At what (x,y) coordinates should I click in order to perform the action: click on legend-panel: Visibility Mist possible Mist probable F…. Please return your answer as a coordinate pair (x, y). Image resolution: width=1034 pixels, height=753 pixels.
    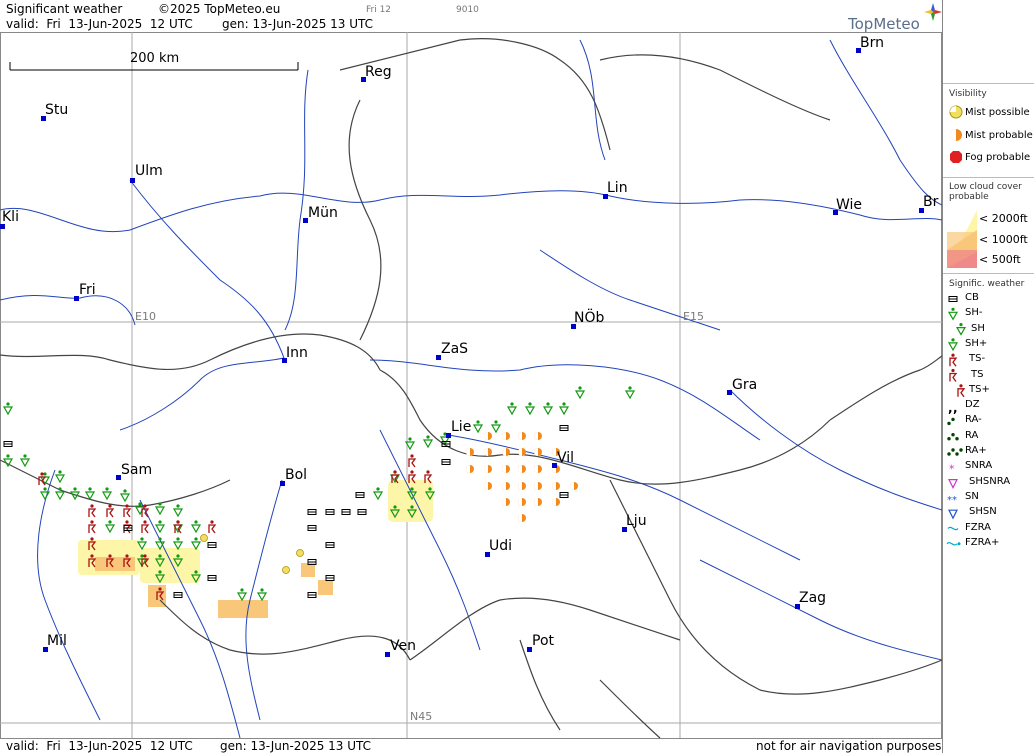
    Looking at the image, I should click on (988, 376).